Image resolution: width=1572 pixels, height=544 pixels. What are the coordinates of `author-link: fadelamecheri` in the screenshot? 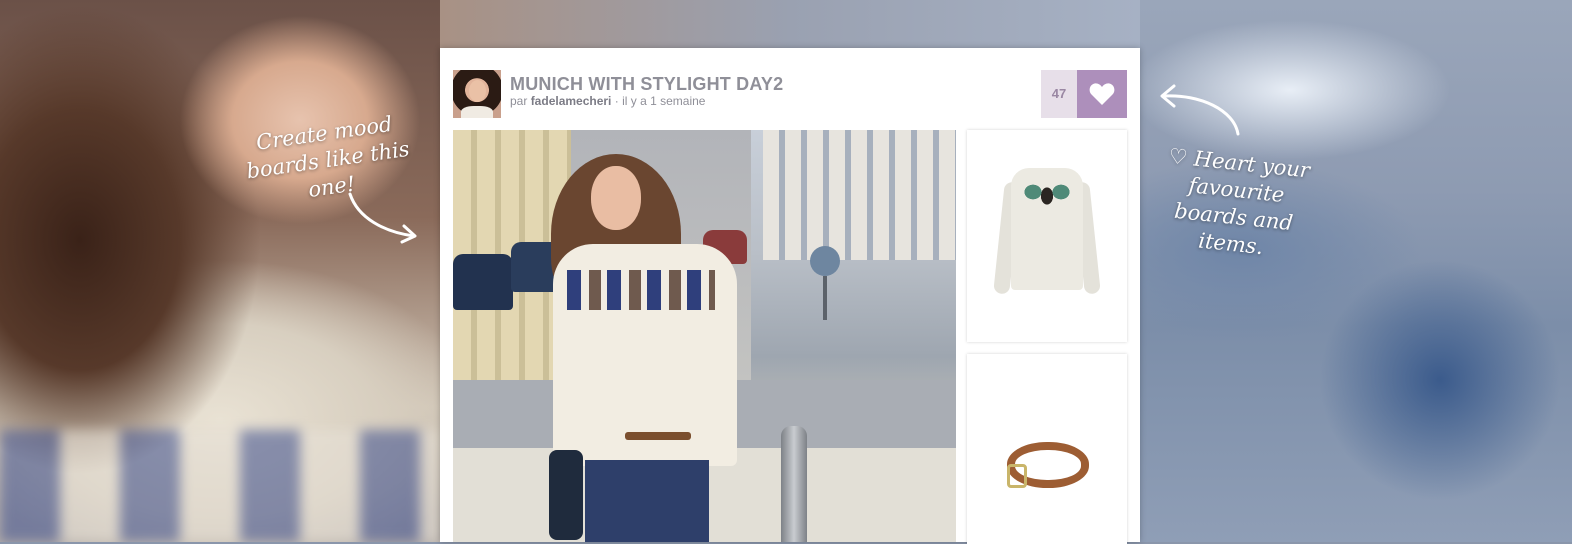 It's located at (571, 101).